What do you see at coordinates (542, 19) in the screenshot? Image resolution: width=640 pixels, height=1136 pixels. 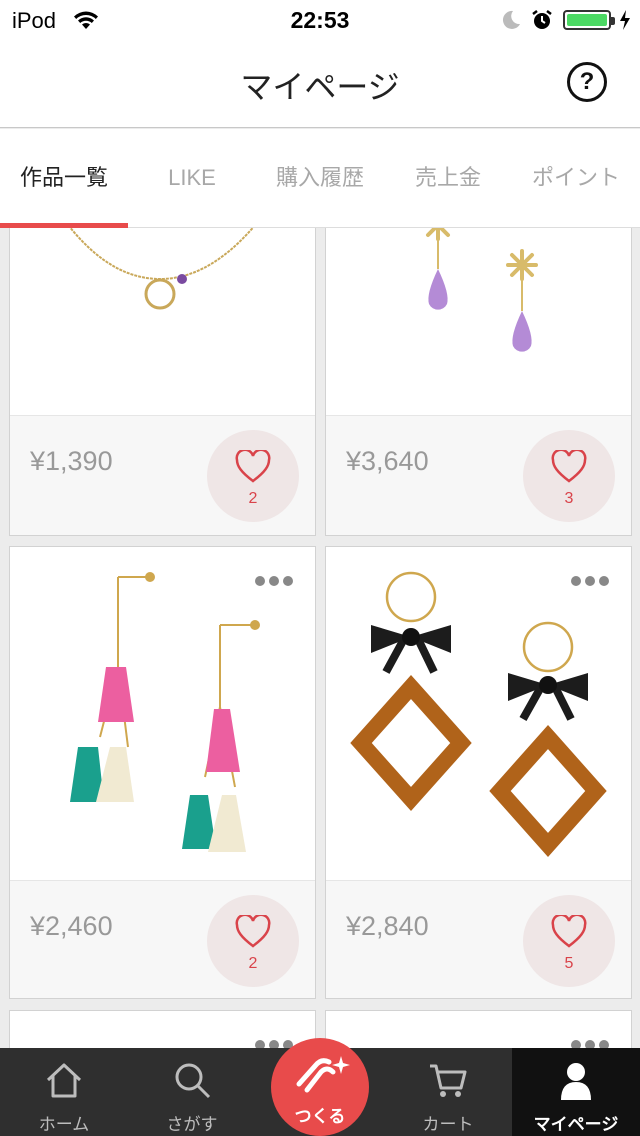 I see `alarm-icon` at bounding box center [542, 19].